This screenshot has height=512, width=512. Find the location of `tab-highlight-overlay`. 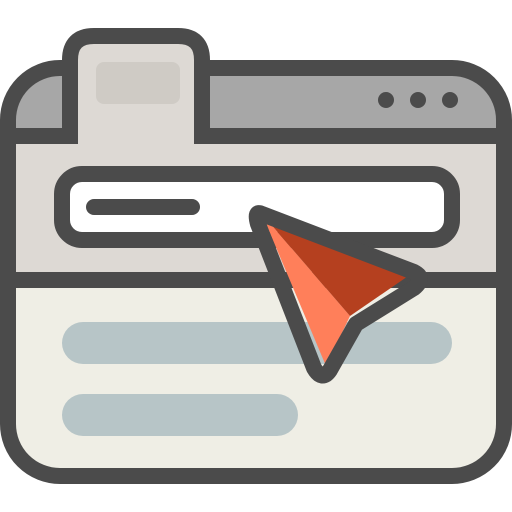

tab-highlight-overlay is located at coordinates (138, 83).